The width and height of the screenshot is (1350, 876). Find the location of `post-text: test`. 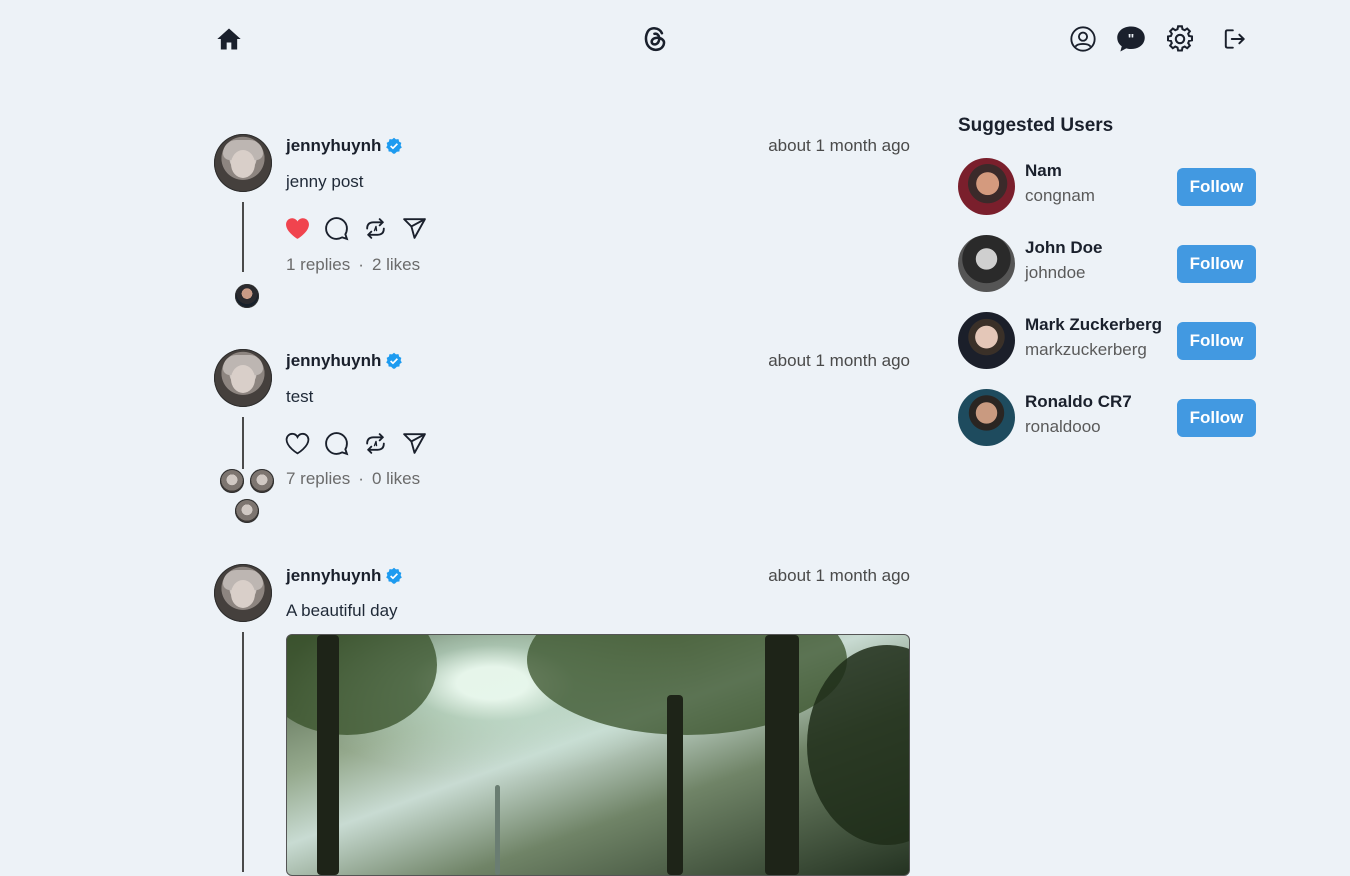

post-text: test is located at coordinates (300, 396).